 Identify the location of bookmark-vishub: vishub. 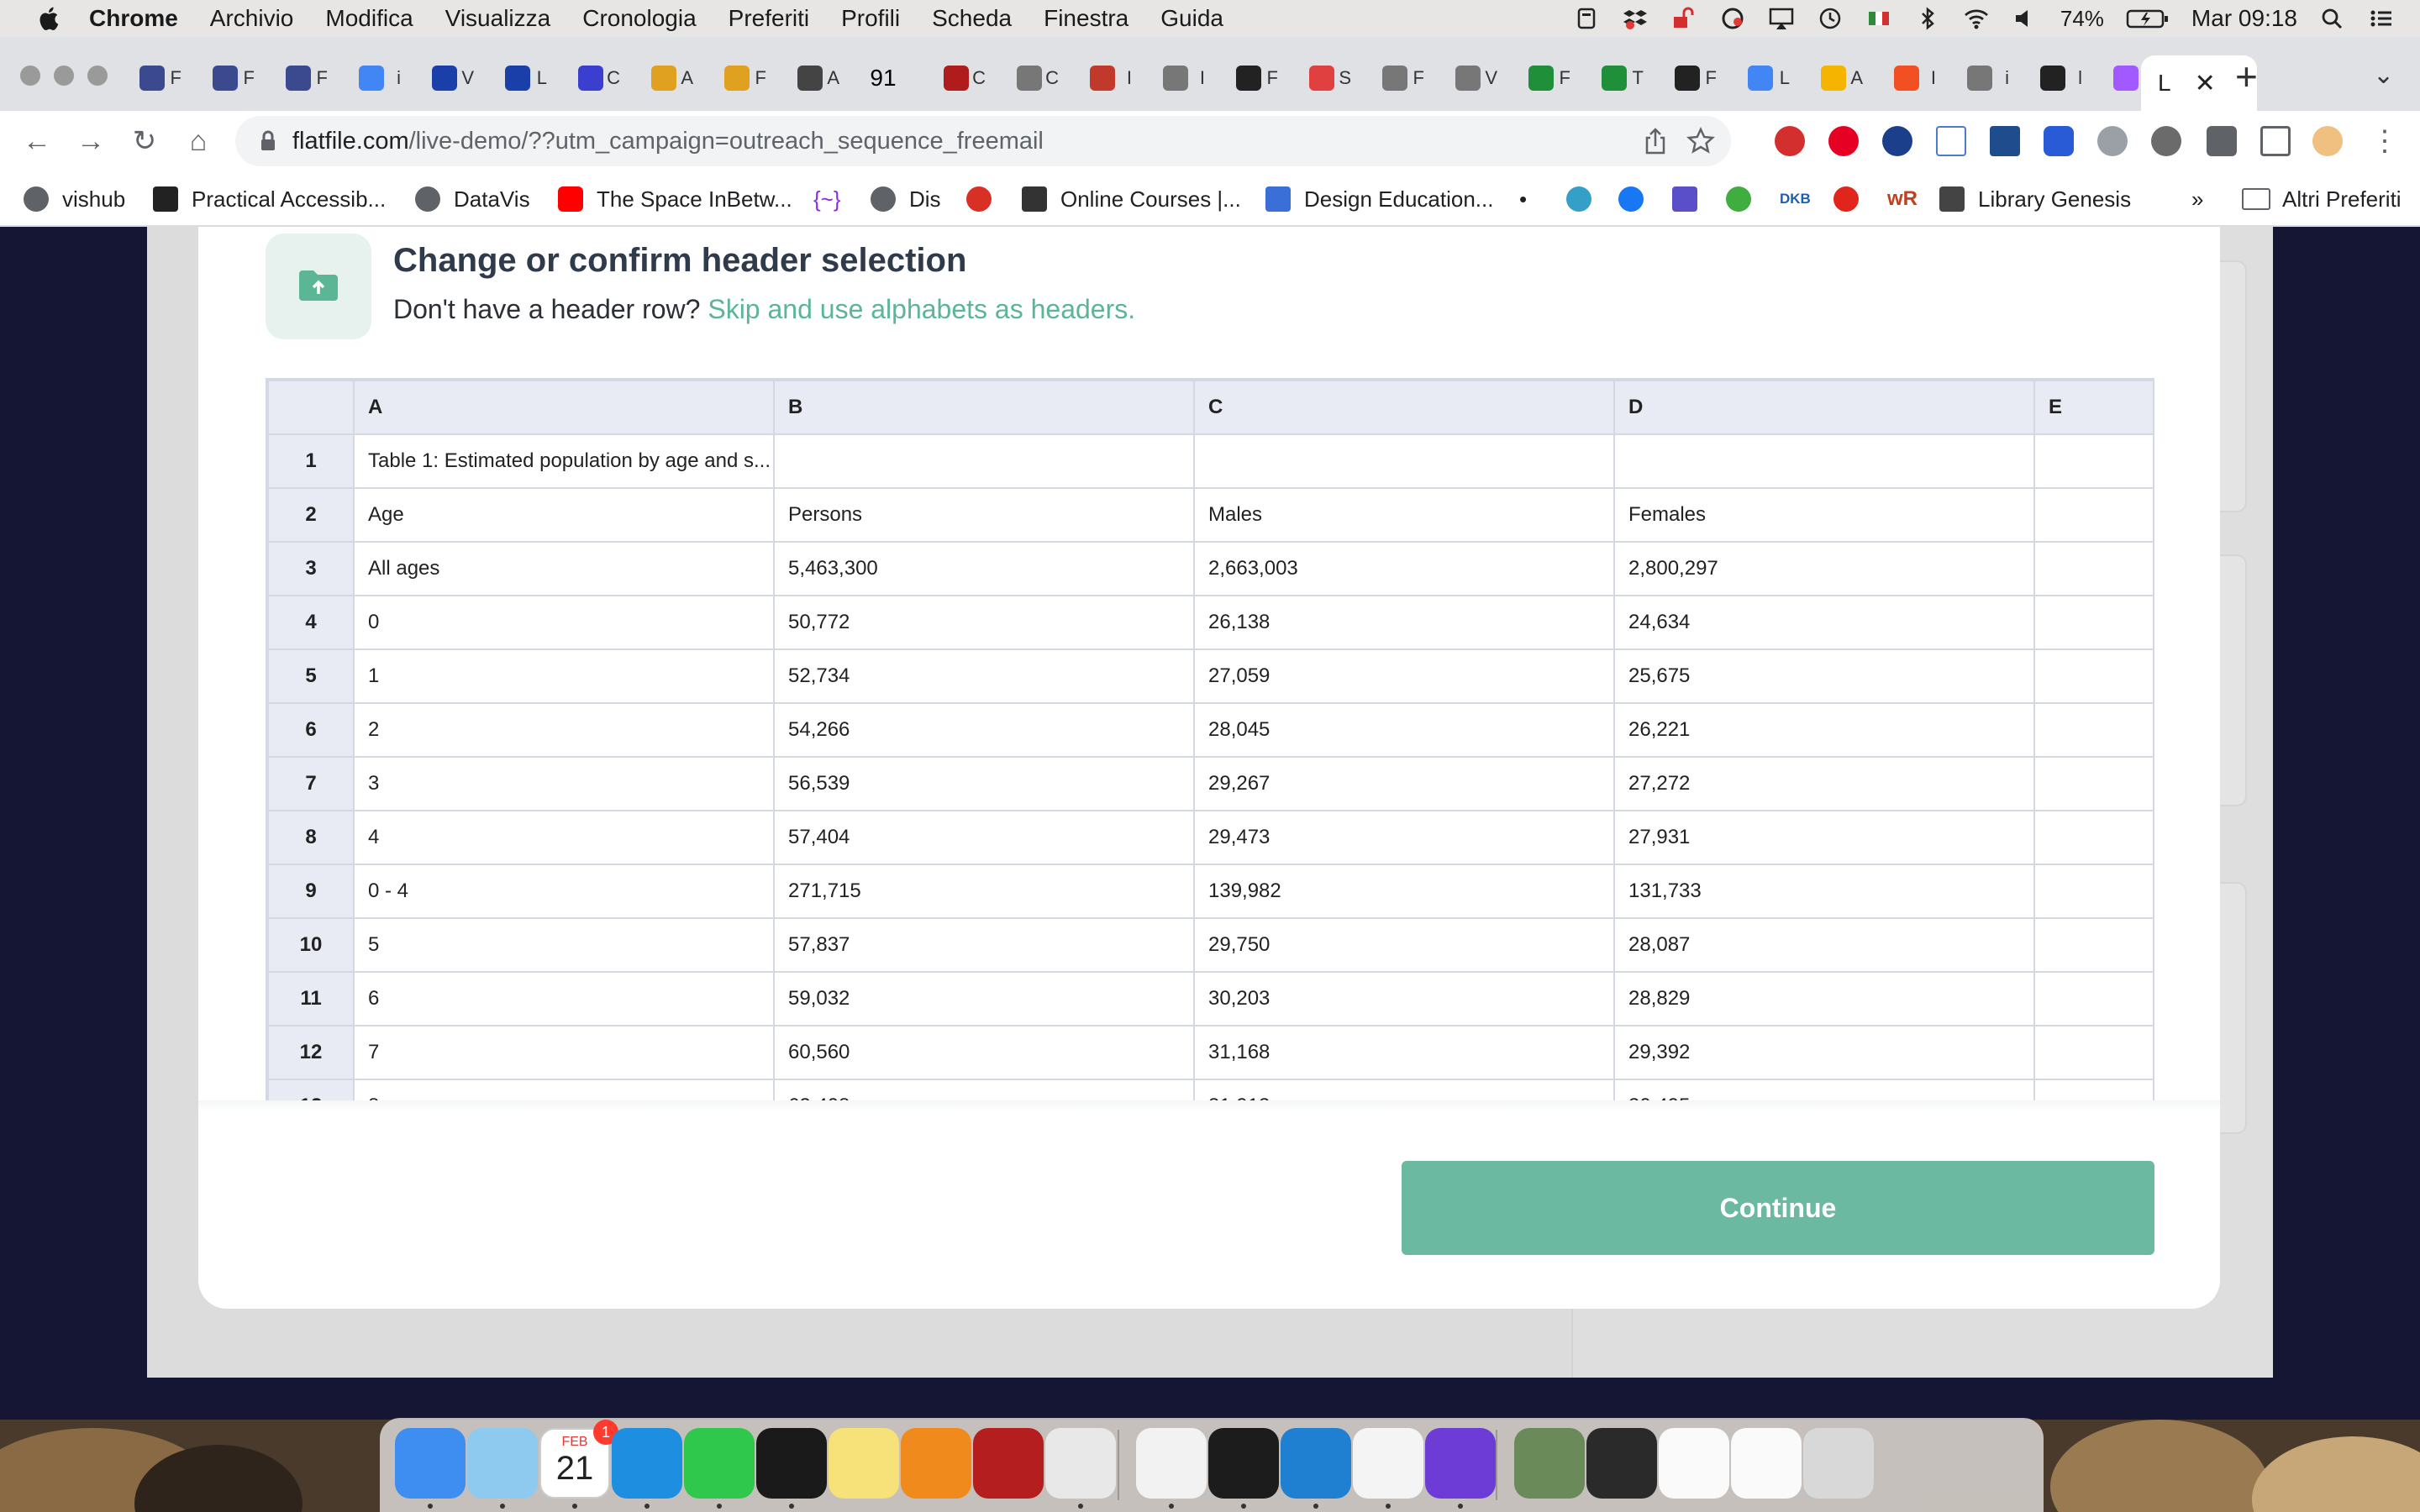
(75, 199).